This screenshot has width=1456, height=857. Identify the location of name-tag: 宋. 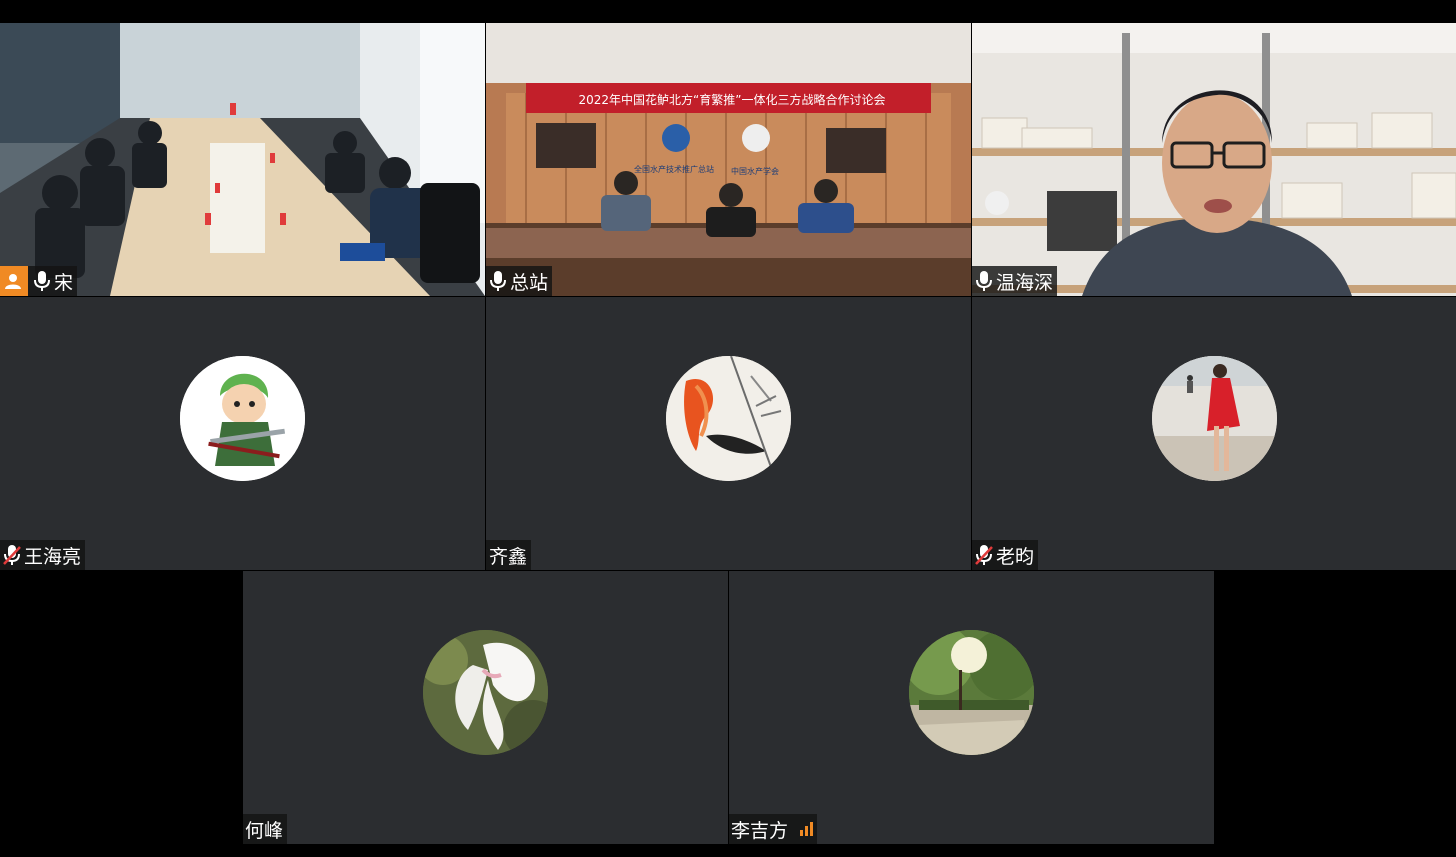
(39, 281).